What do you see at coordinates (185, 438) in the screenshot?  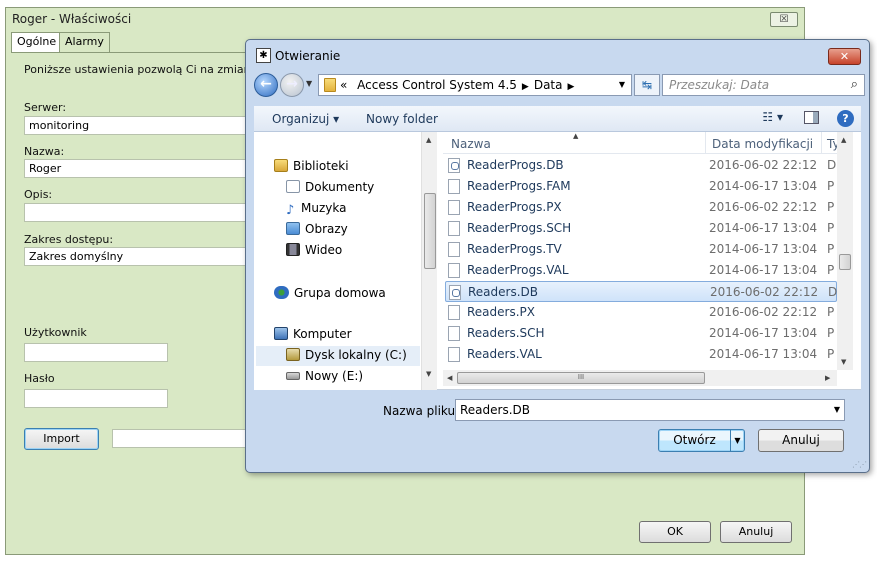 I see `import-path-field` at bounding box center [185, 438].